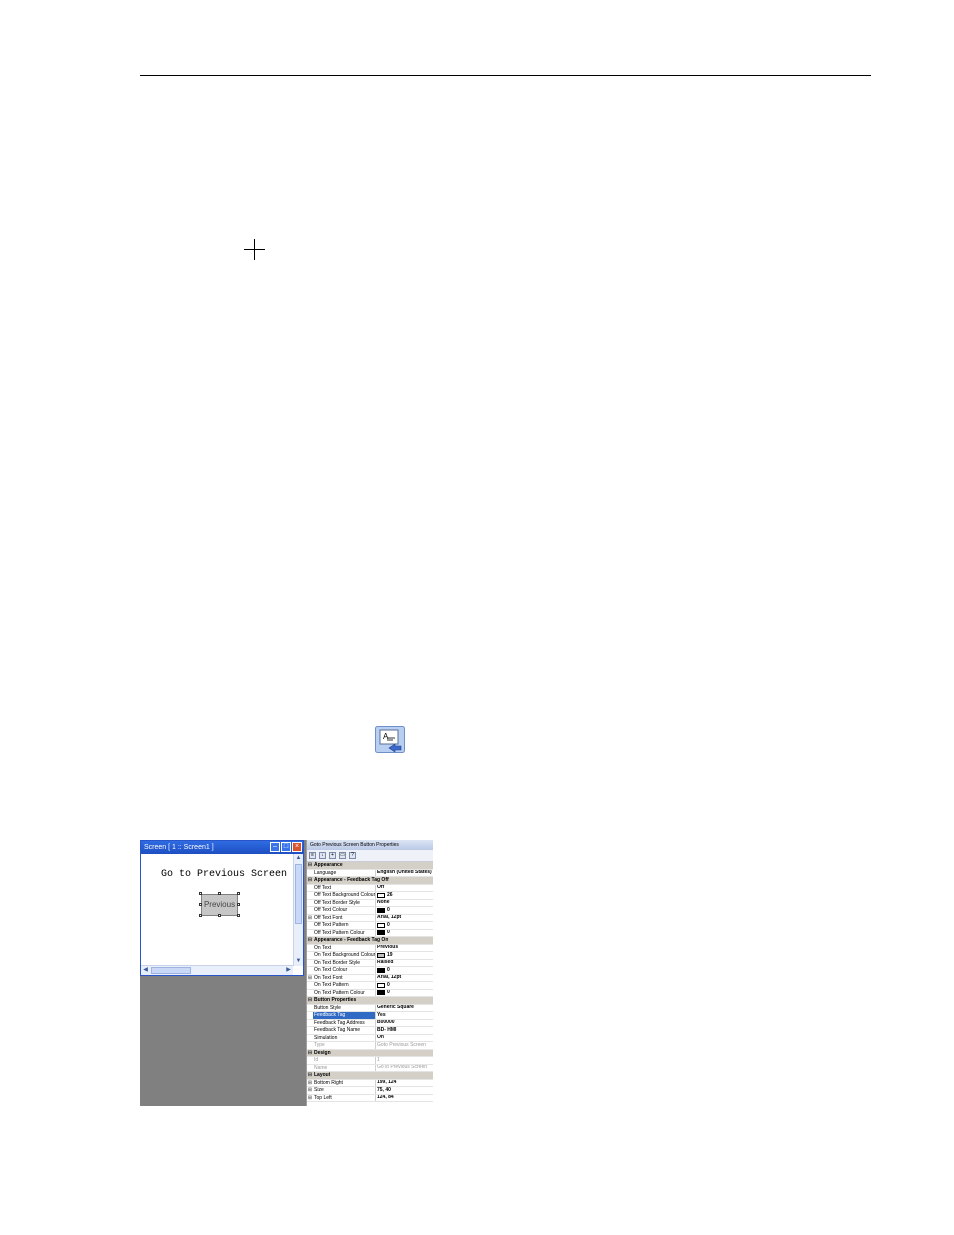 The image size is (954, 1235). Describe the element at coordinates (370, 971) in the screenshot. I see `property-row: On Text Colour 0` at that location.